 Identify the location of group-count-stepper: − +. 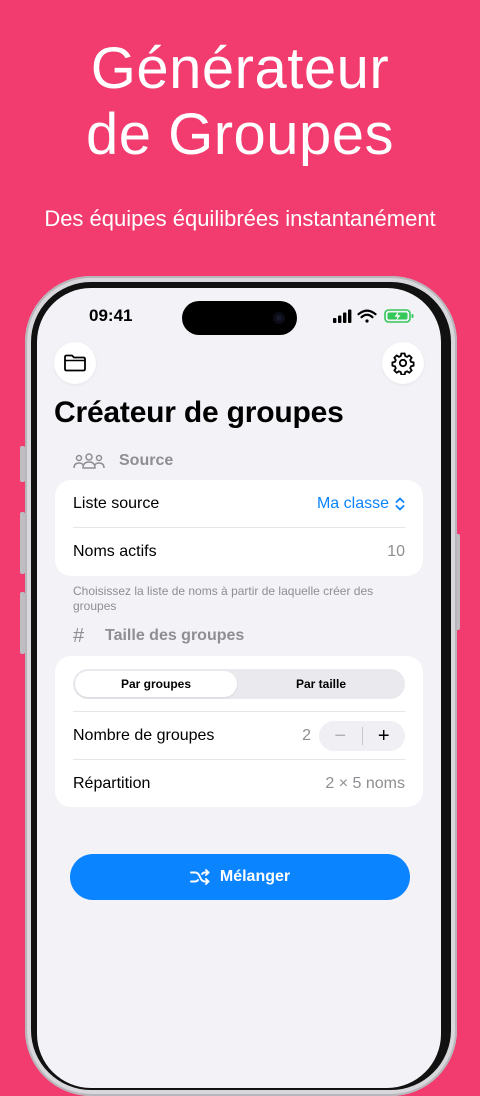
(362, 736).